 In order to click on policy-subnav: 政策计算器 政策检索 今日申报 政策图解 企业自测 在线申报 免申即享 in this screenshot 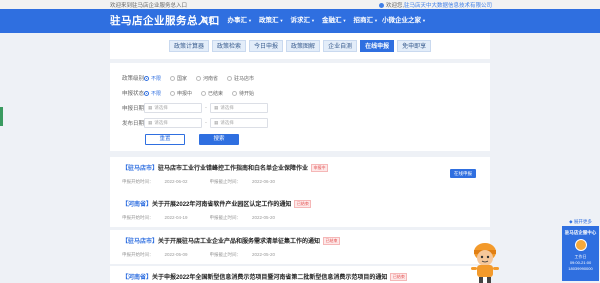, I will do `click(300, 46)`.